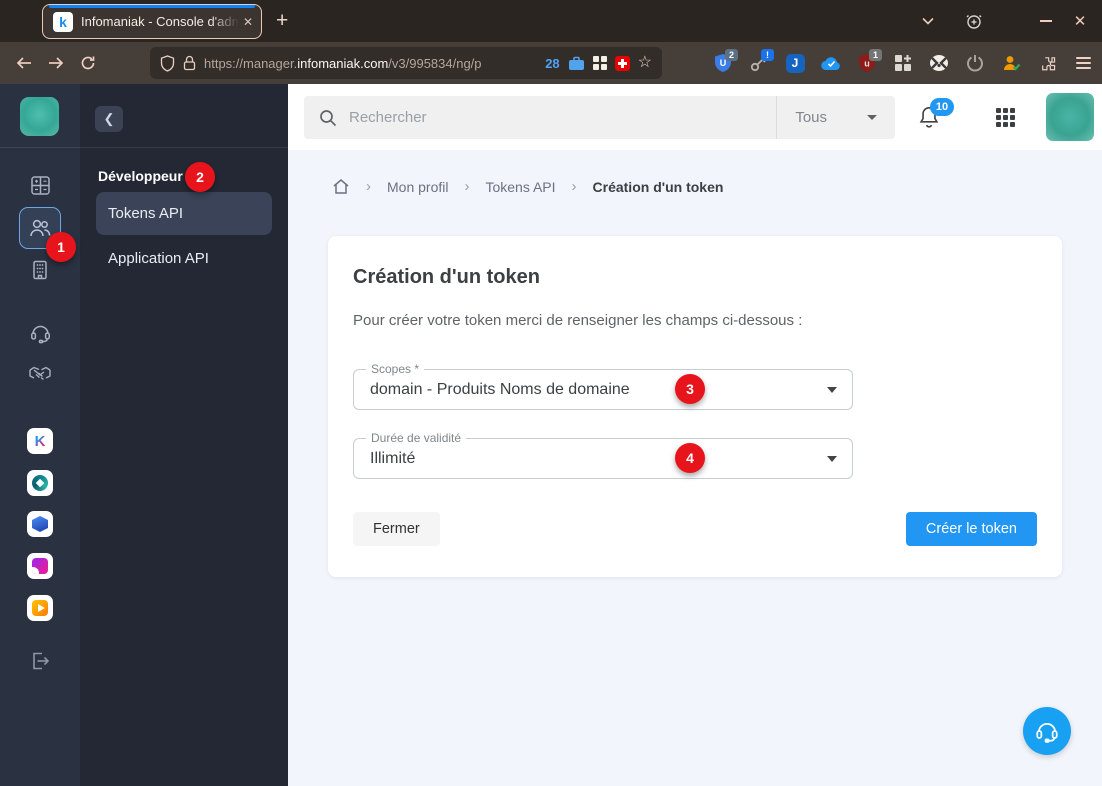 The width and height of the screenshot is (1102, 786). Describe the element at coordinates (393, 458) in the screenshot. I see `validity-value: Illimité` at that location.